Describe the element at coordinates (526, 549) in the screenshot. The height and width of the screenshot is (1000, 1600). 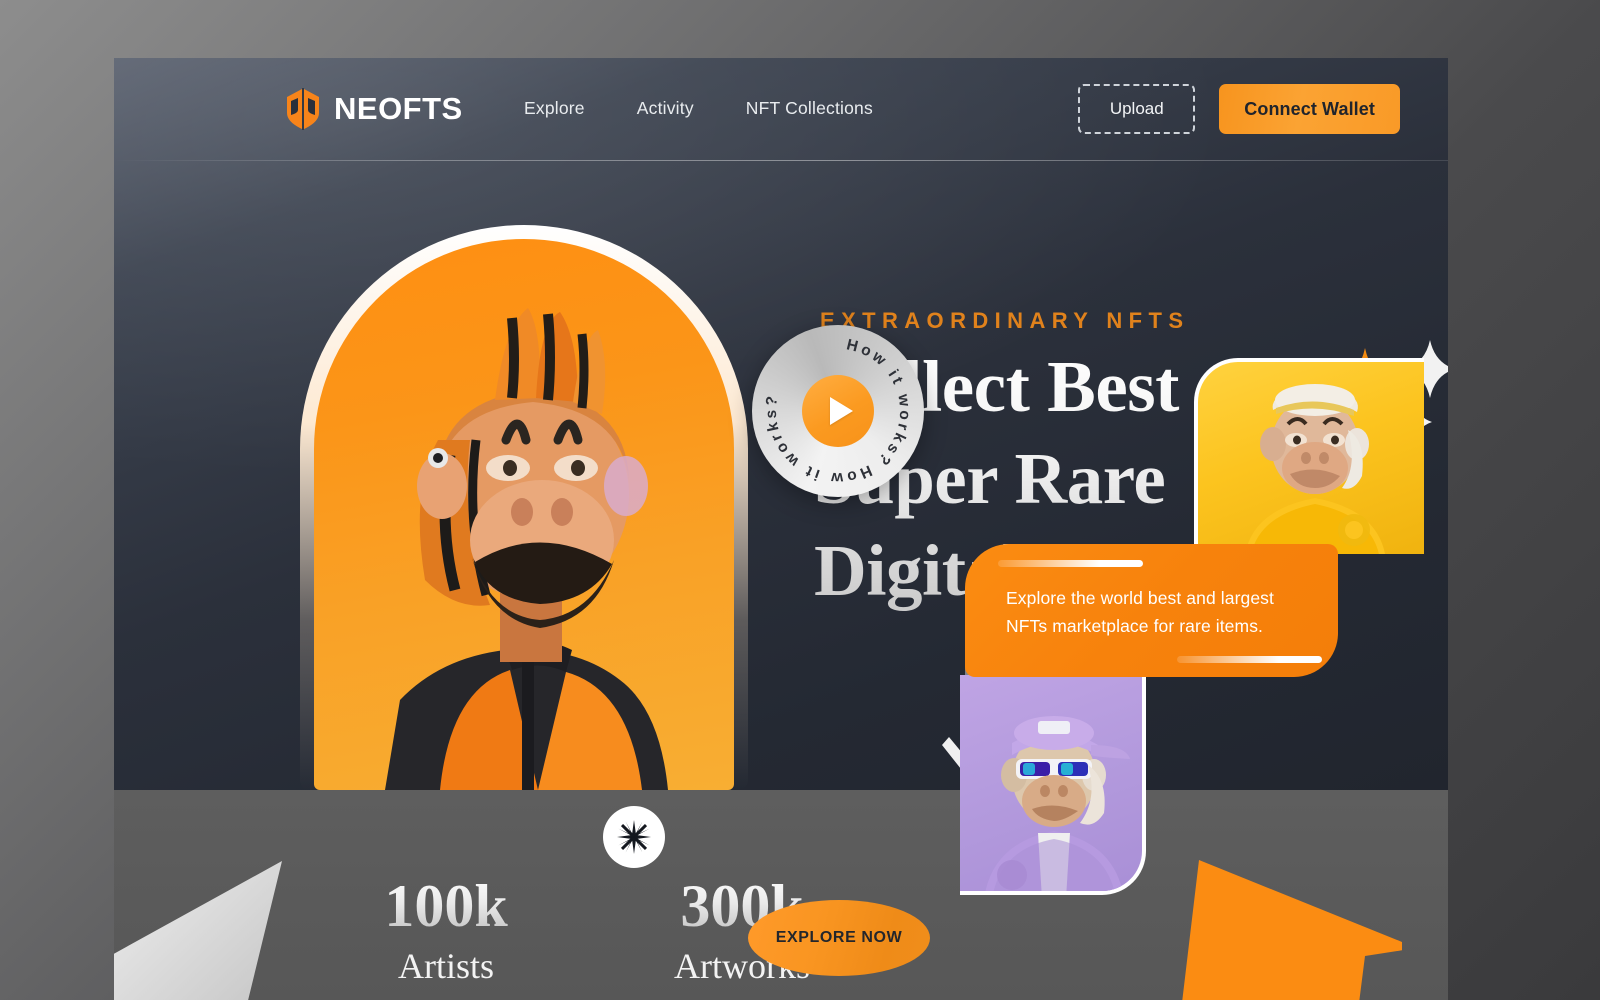
I see `hero-ape-nft-image` at that location.